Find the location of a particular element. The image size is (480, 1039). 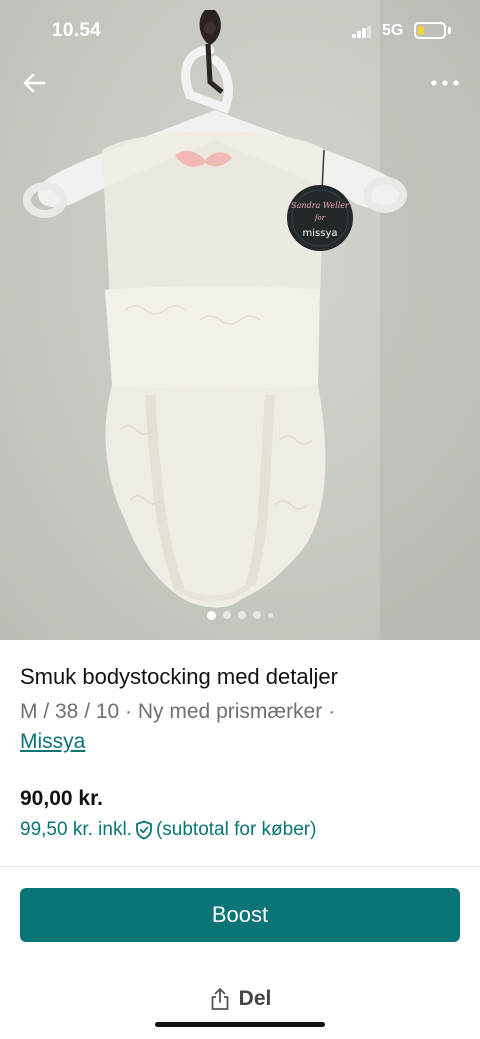

home-indicator is located at coordinates (240, 1024).